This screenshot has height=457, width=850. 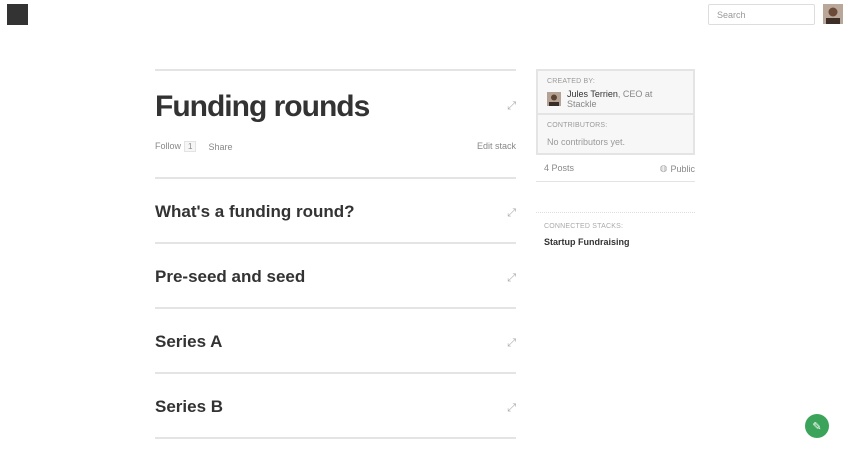 I want to click on created-by-label: CREATED BY:, so click(x=571, y=81).